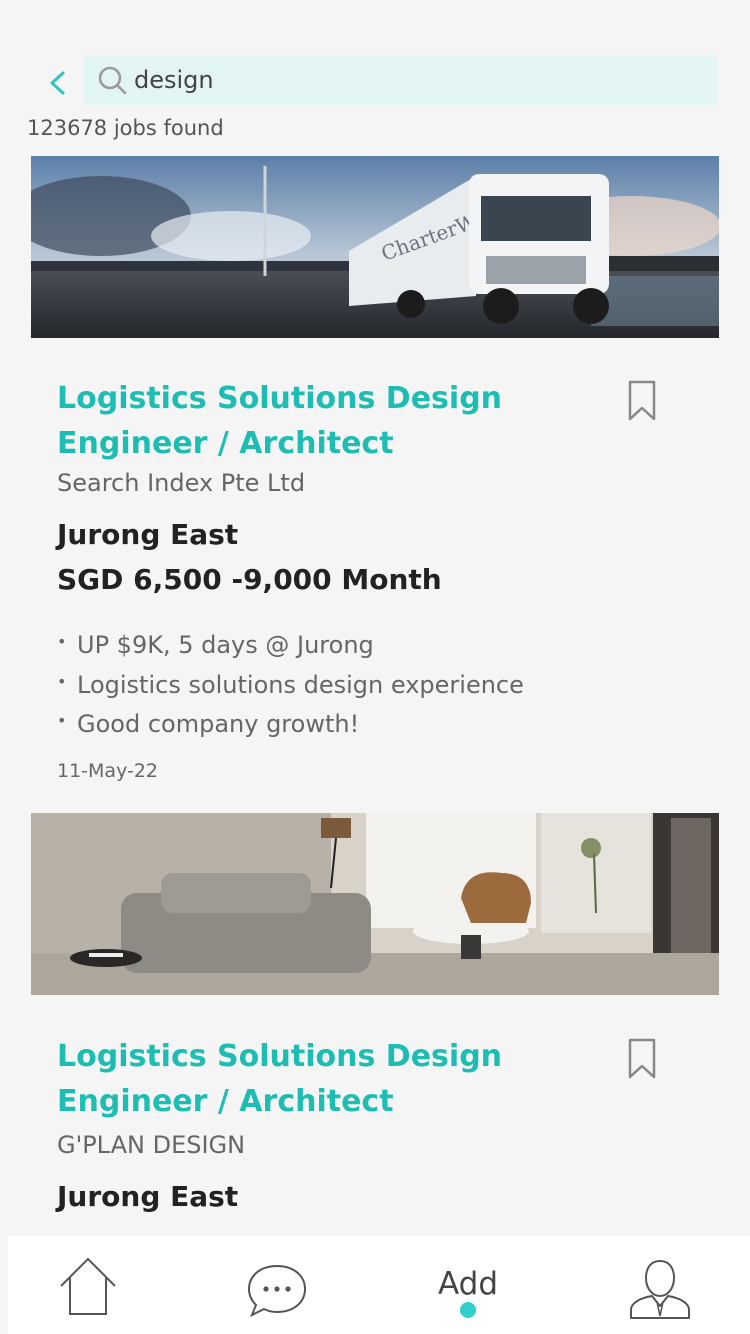 The image size is (750, 1334). I want to click on chat-icon, so click(277, 1291).